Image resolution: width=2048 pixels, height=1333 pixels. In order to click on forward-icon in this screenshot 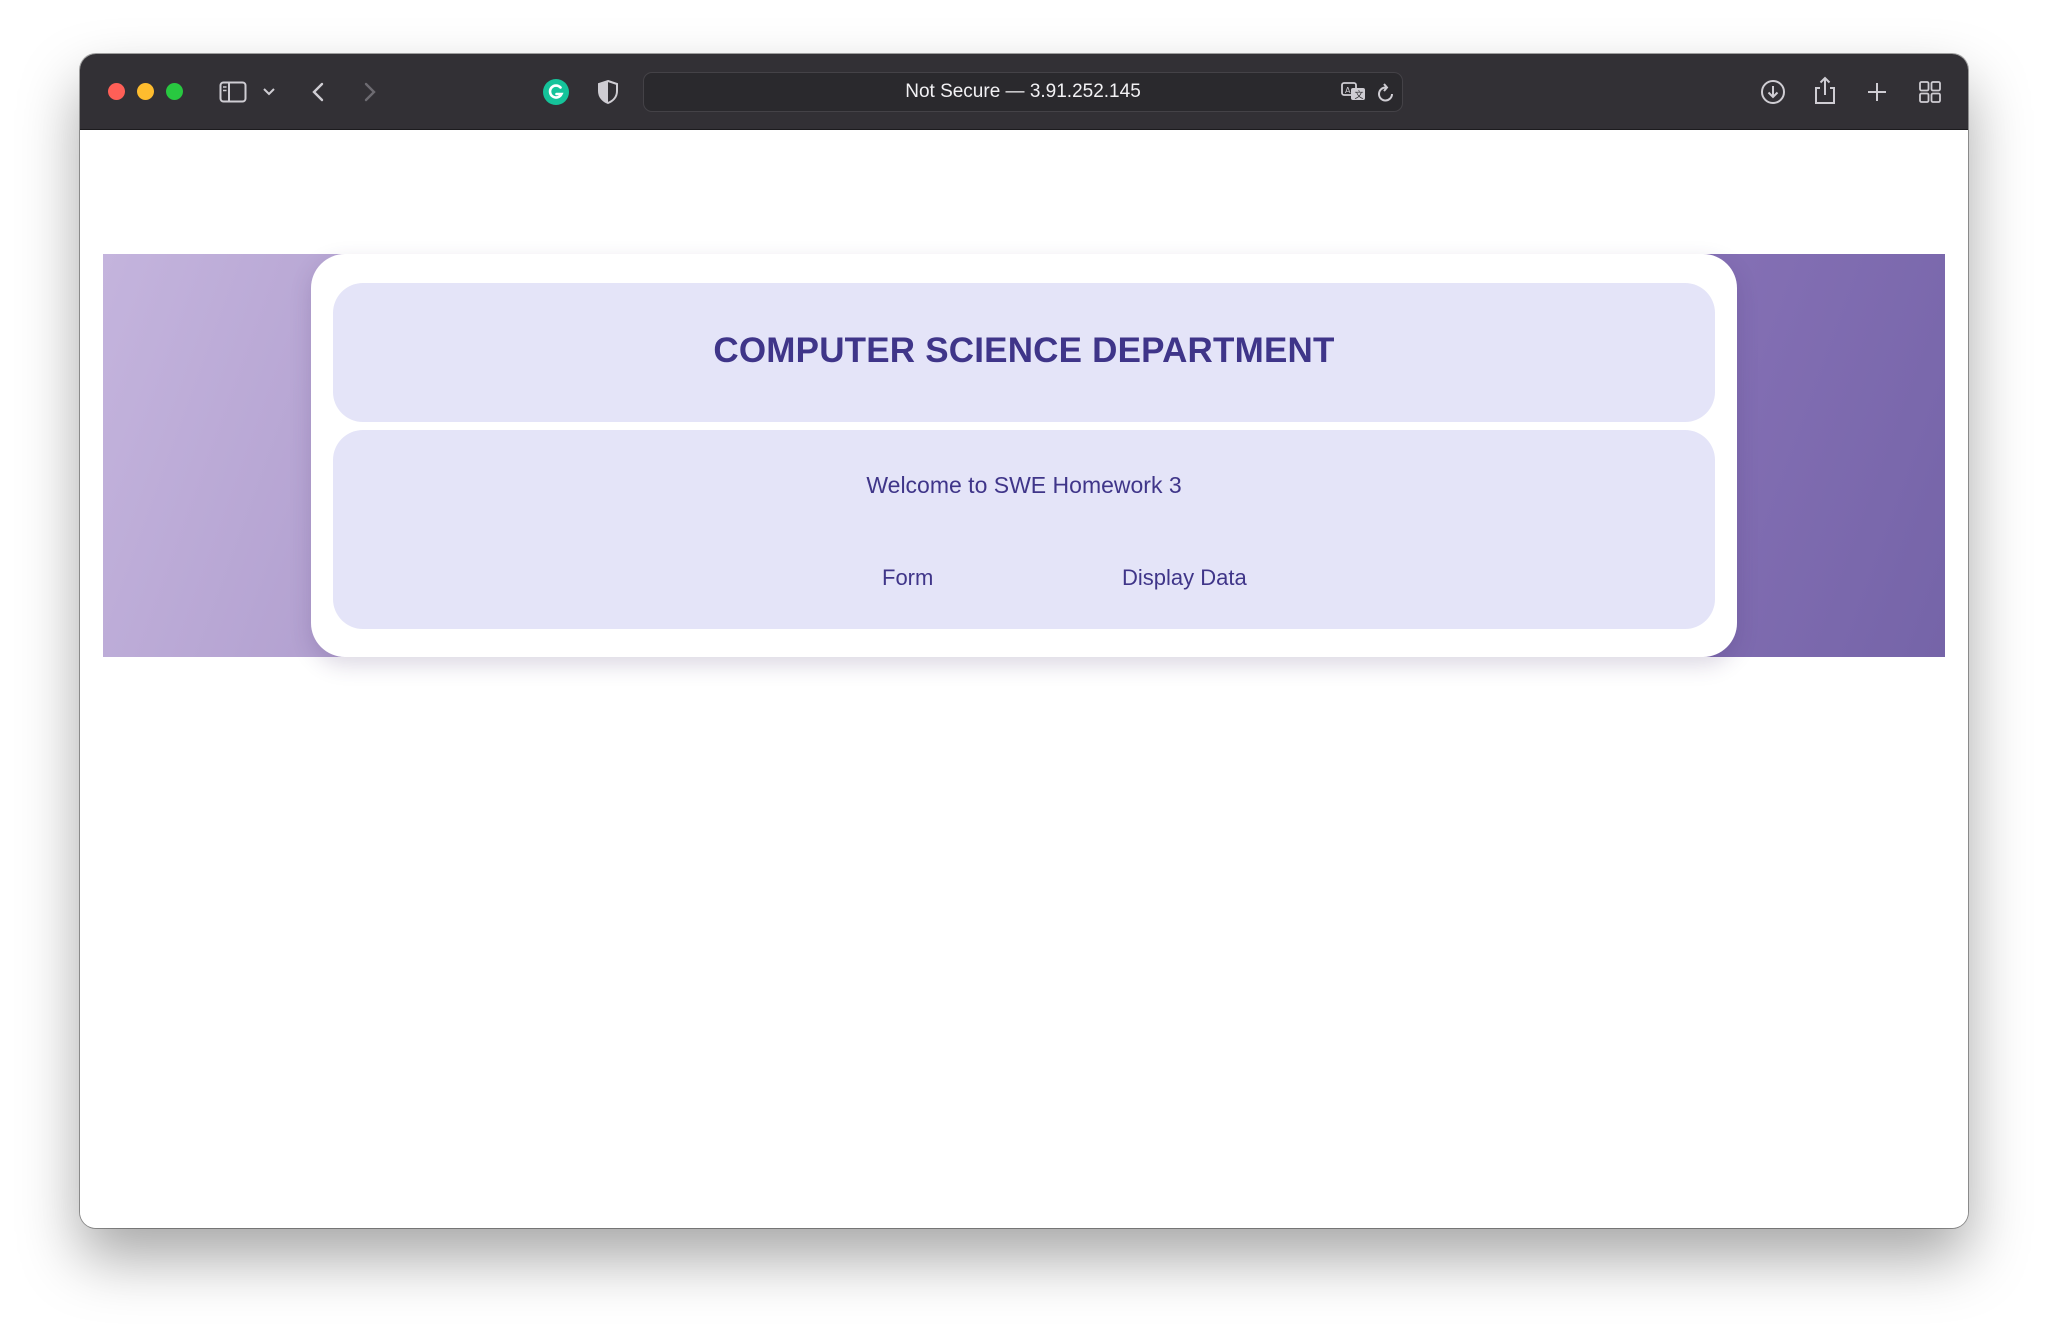, I will do `click(370, 92)`.